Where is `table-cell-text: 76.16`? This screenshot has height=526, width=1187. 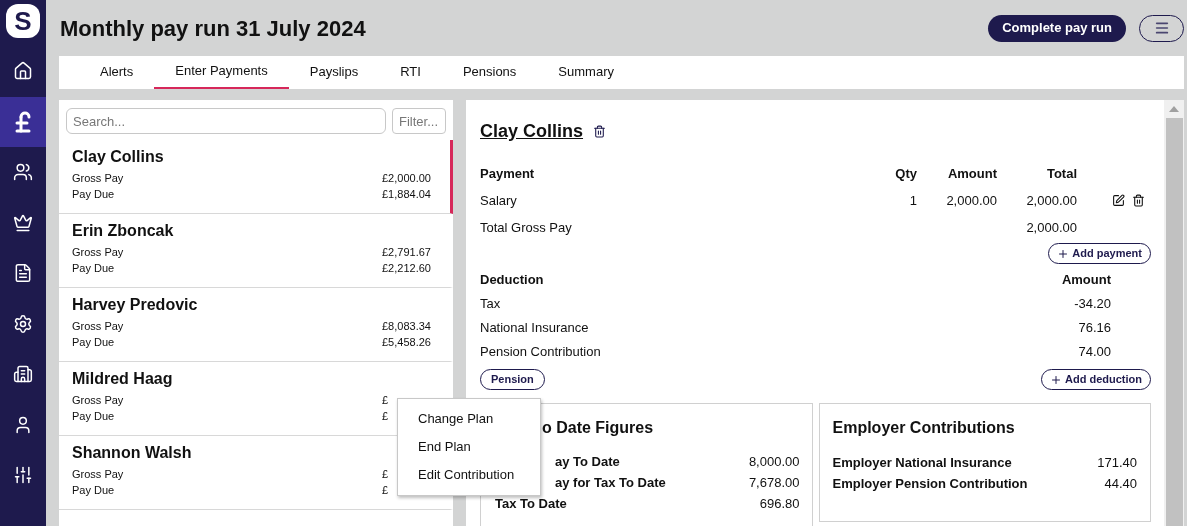 table-cell-text: 76.16 is located at coordinates (1094, 328).